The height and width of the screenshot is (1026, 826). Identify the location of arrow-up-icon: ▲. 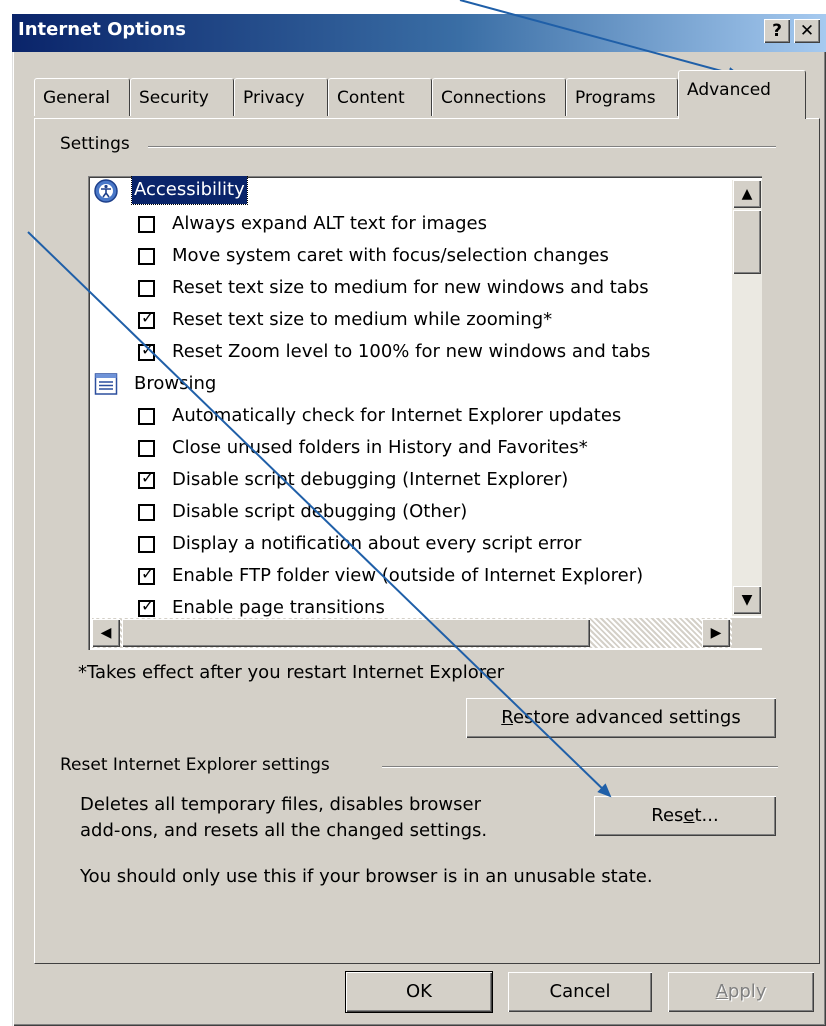
(747, 194).